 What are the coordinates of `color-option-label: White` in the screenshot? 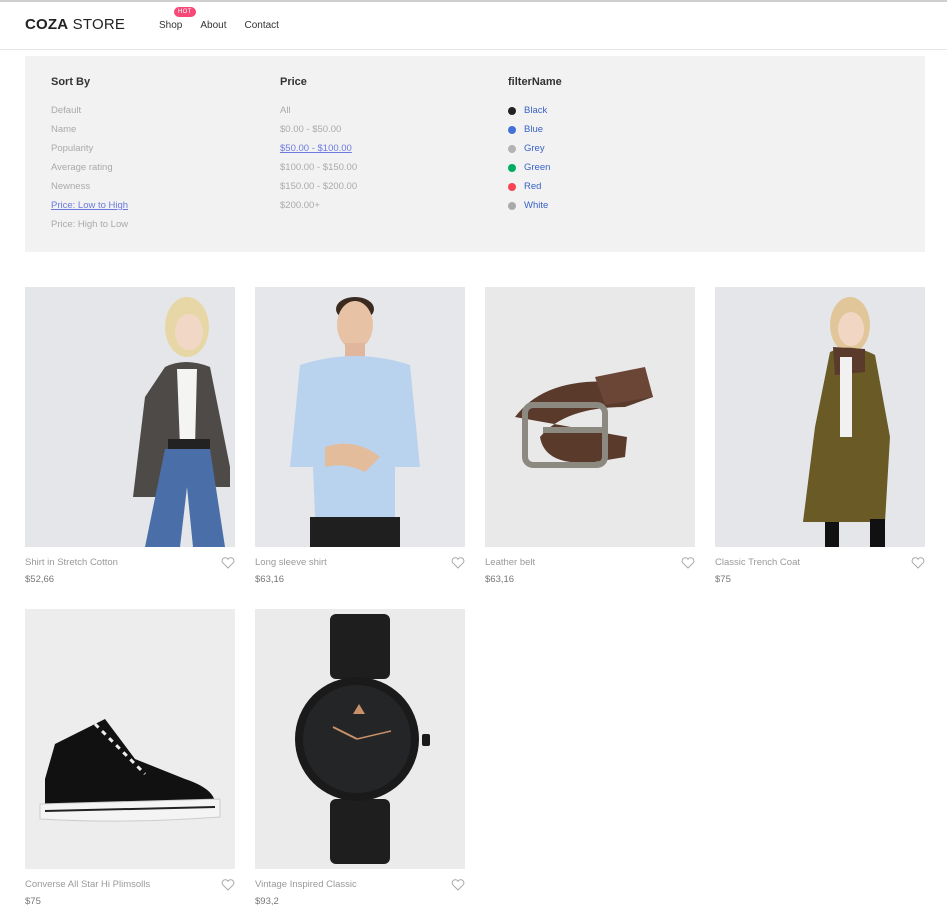 It's located at (536, 205).